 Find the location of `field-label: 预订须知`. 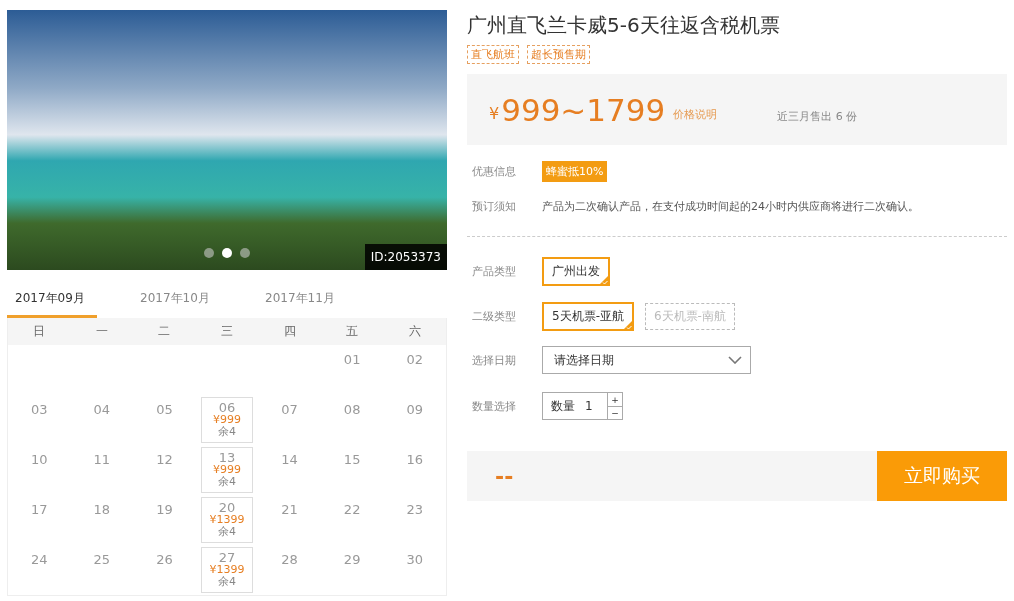

field-label: 预订须知 is located at coordinates (494, 206).